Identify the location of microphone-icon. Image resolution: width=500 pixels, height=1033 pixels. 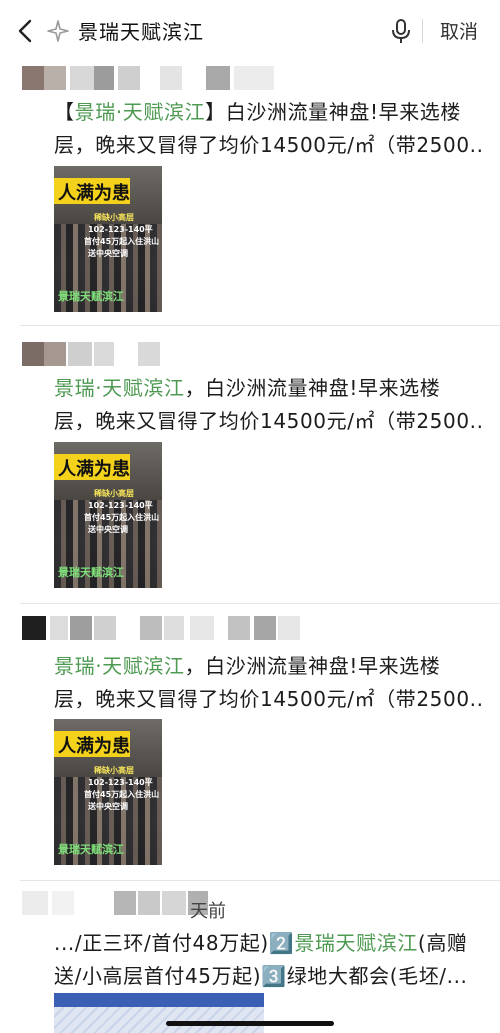
(401, 31).